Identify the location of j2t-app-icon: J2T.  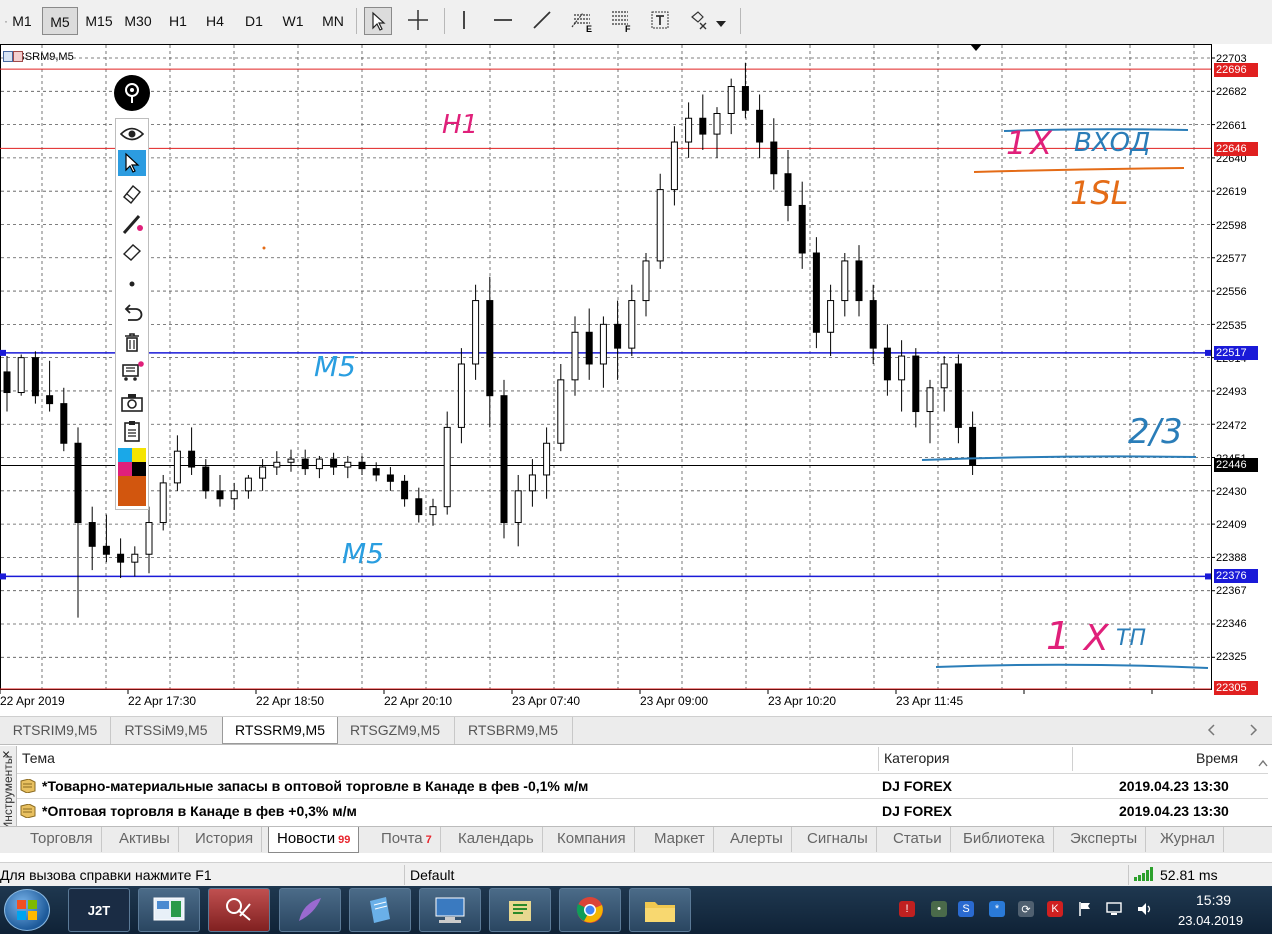
(99, 910).